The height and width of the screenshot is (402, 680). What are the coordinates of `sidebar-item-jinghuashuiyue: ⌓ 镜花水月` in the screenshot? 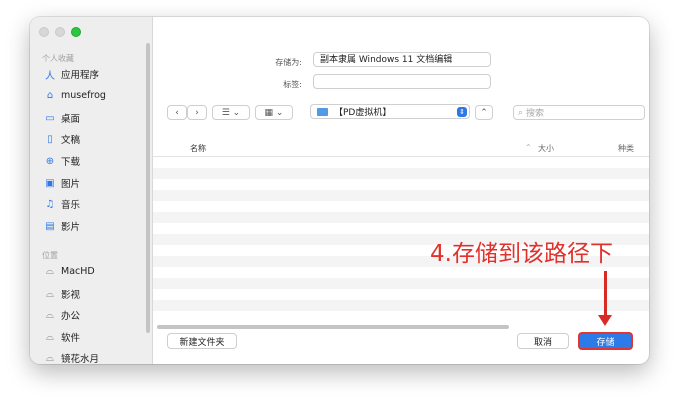 It's located at (72, 358).